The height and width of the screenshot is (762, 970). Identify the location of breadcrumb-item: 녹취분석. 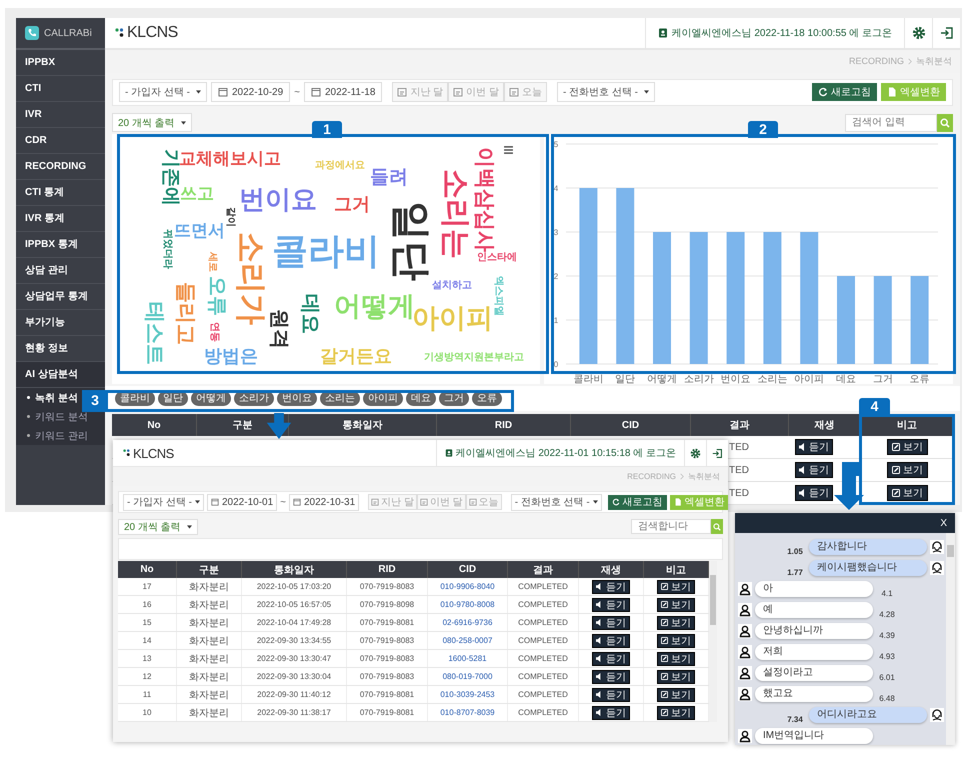
(934, 61).